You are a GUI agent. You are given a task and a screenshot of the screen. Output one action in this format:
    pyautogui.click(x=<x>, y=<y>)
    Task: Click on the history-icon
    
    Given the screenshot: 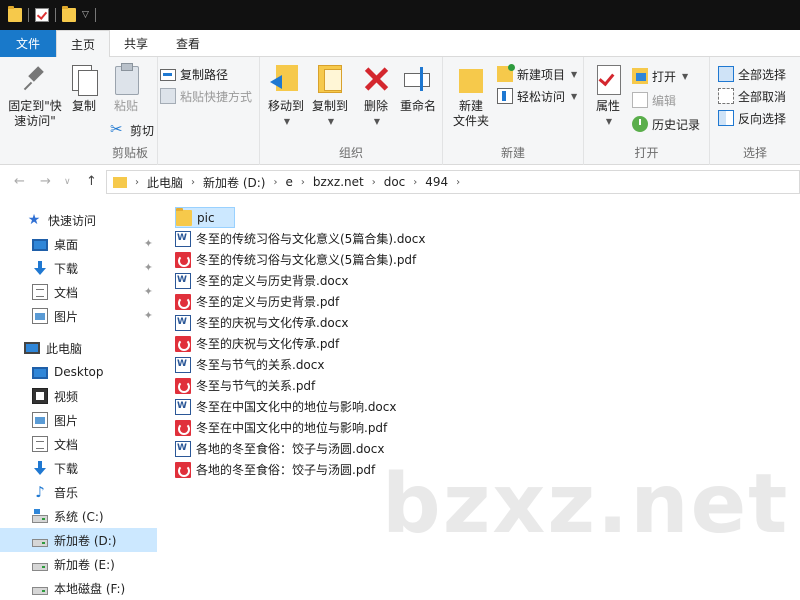 What is the action you would take?
    pyautogui.click(x=640, y=124)
    